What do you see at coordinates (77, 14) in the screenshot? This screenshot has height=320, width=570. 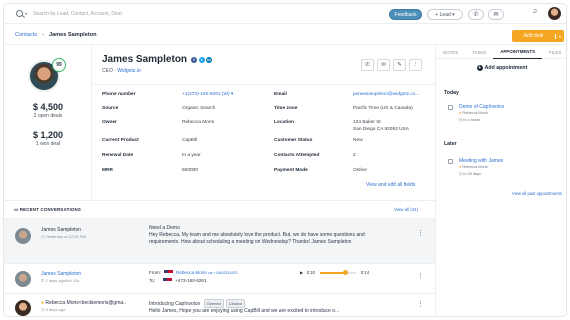 I see `search-input: Search by Lead, Contact, Account, Deal` at bounding box center [77, 14].